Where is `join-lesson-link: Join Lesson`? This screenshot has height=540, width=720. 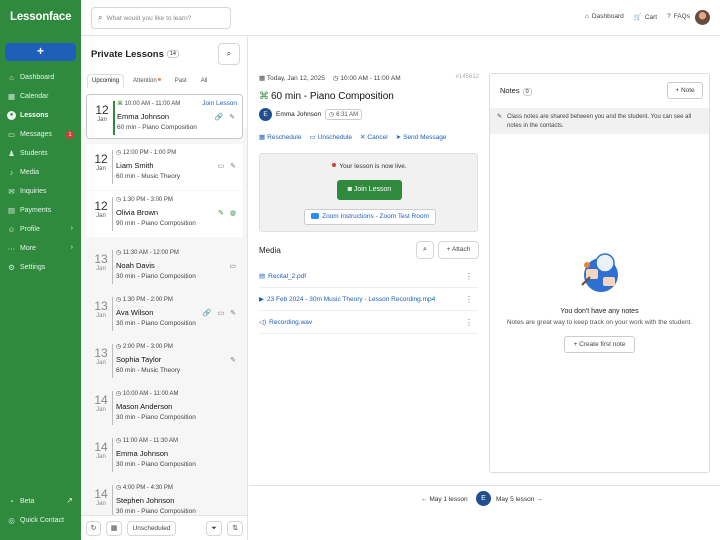
join-lesson-link: Join Lesson is located at coordinates (219, 103).